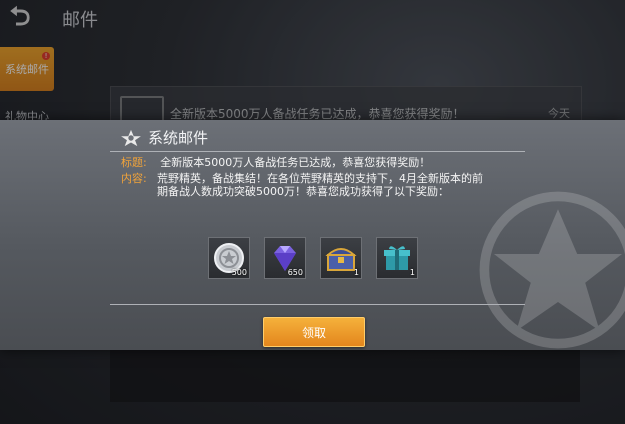  Describe the element at coordinates (295, 272) in the screenshot. I see `reward-qty: 650` at that location.